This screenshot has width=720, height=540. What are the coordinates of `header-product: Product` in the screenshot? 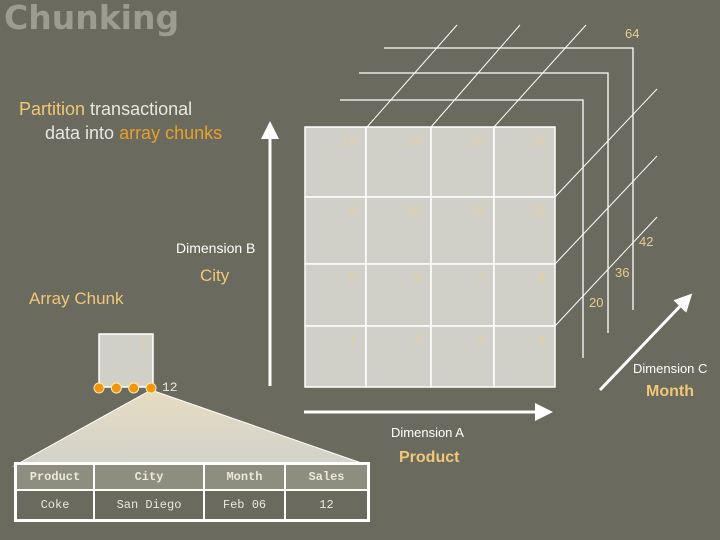 It's located at (54, 476).